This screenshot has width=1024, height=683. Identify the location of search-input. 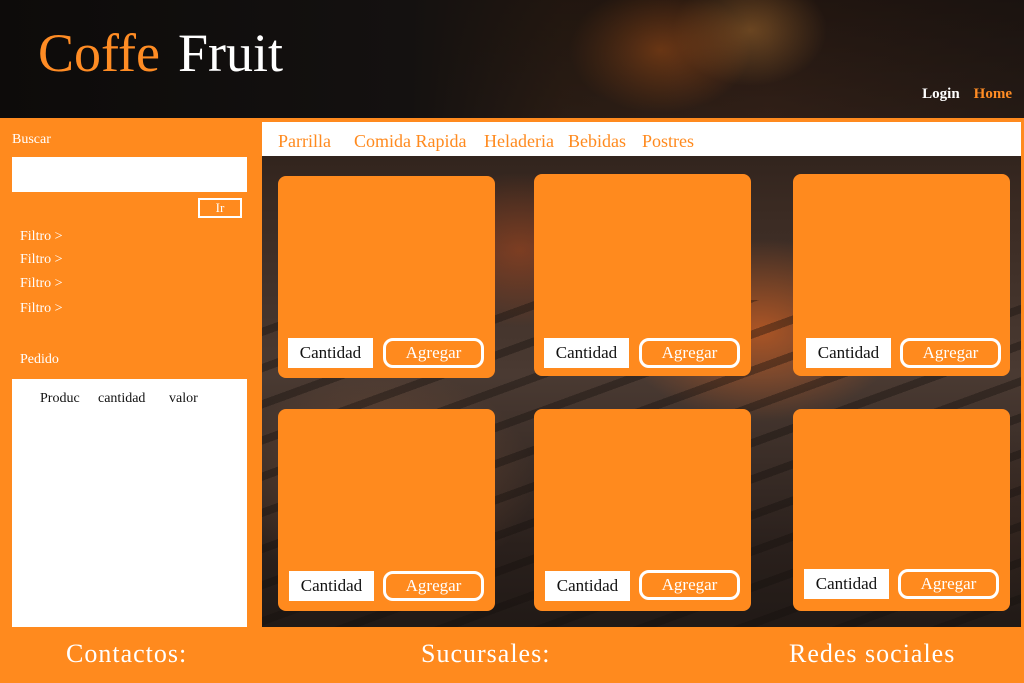
(129, 174).